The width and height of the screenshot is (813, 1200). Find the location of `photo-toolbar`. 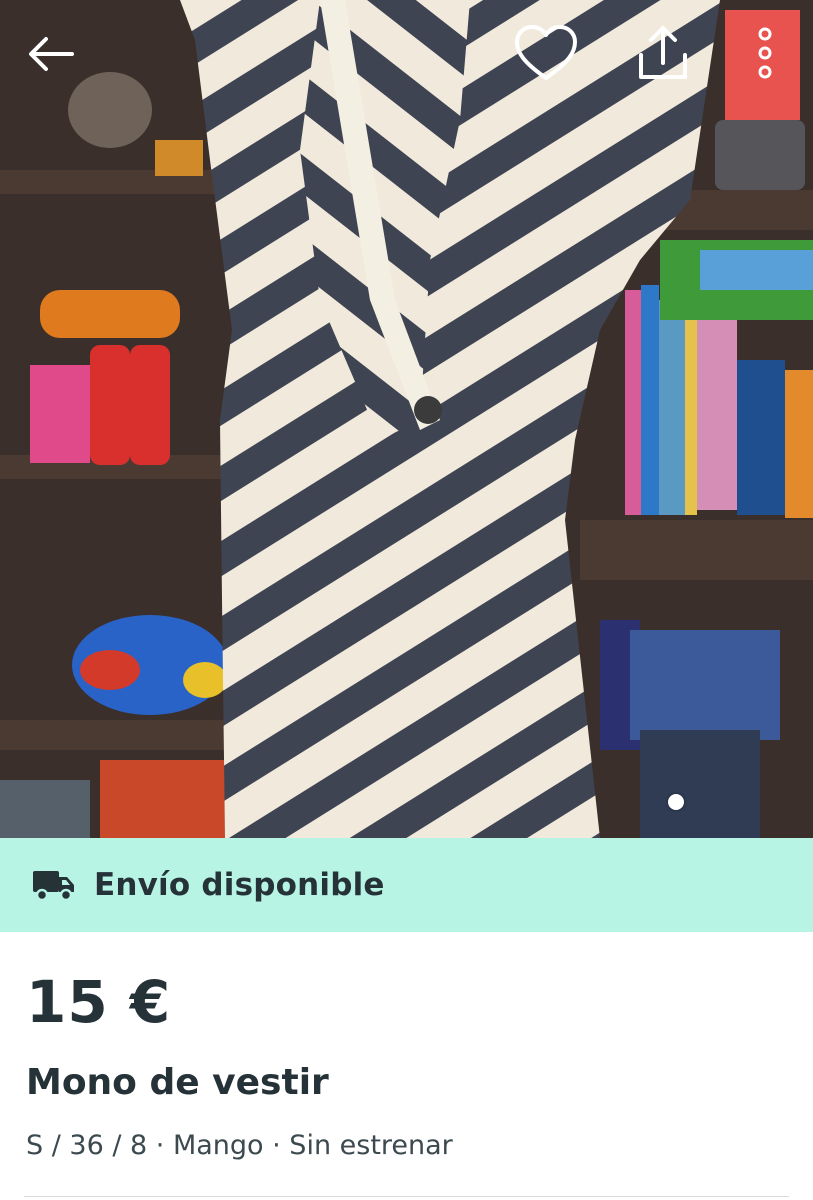

photo-toolbar is located at coordinates (406, 55).